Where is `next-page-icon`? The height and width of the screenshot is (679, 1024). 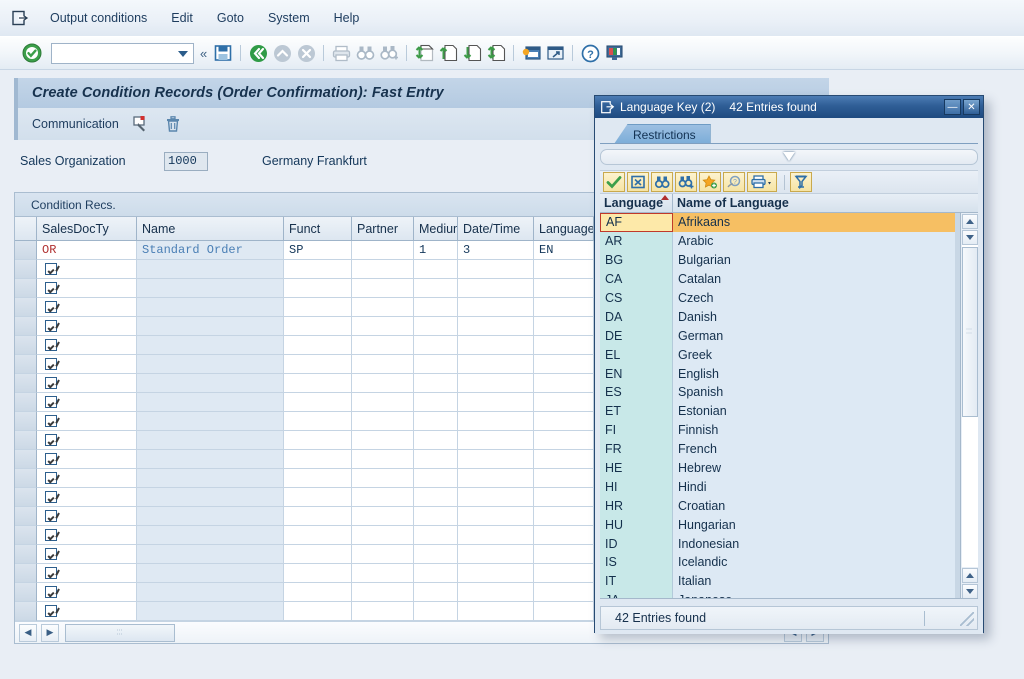 next-page-icon is located at coordinates (472, 53).